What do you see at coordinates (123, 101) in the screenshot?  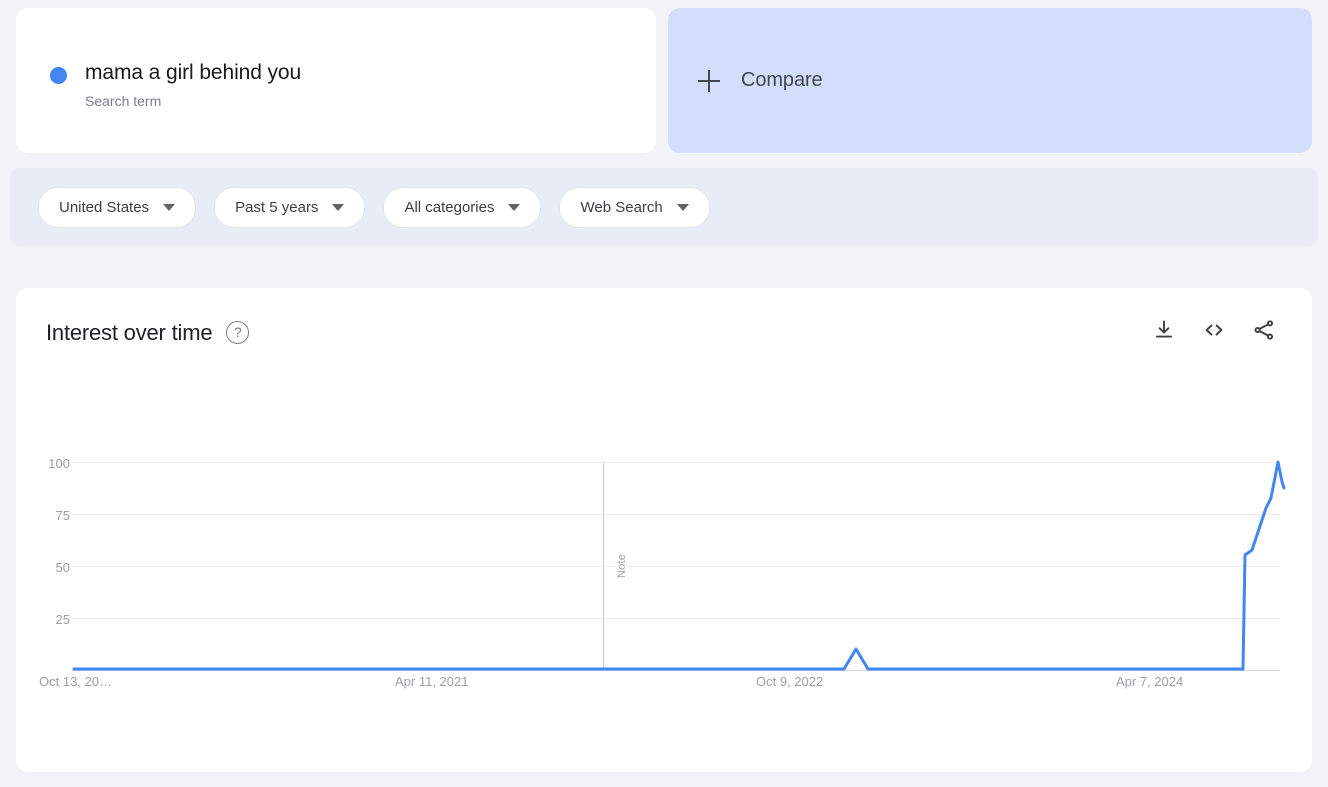 I see `search-term-type: Search term` at bounding box center [123, 101].